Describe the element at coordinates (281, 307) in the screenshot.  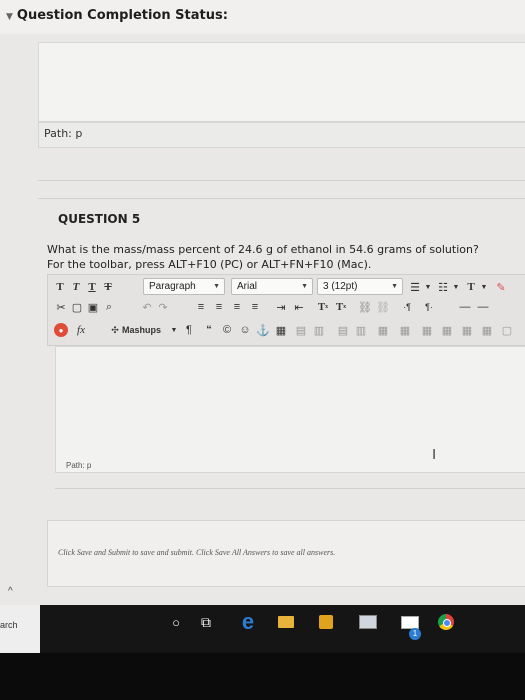
I see `indent-icon: ⇥` at that location.